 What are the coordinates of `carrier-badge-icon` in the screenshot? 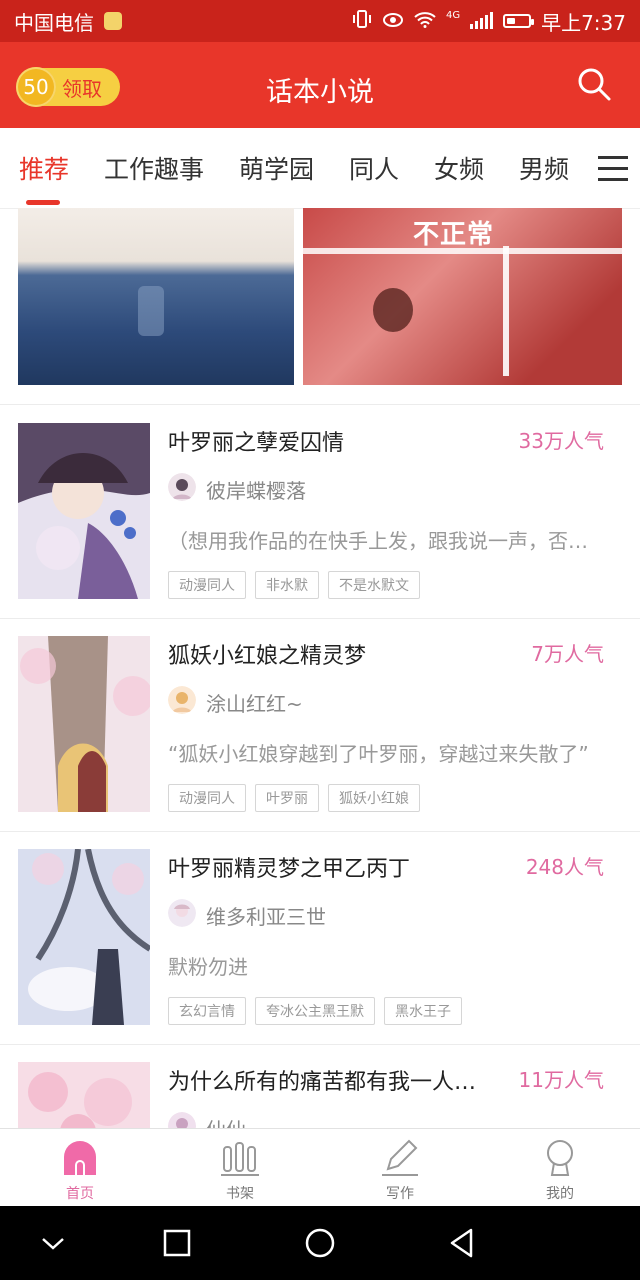 It's located at (113, 21).